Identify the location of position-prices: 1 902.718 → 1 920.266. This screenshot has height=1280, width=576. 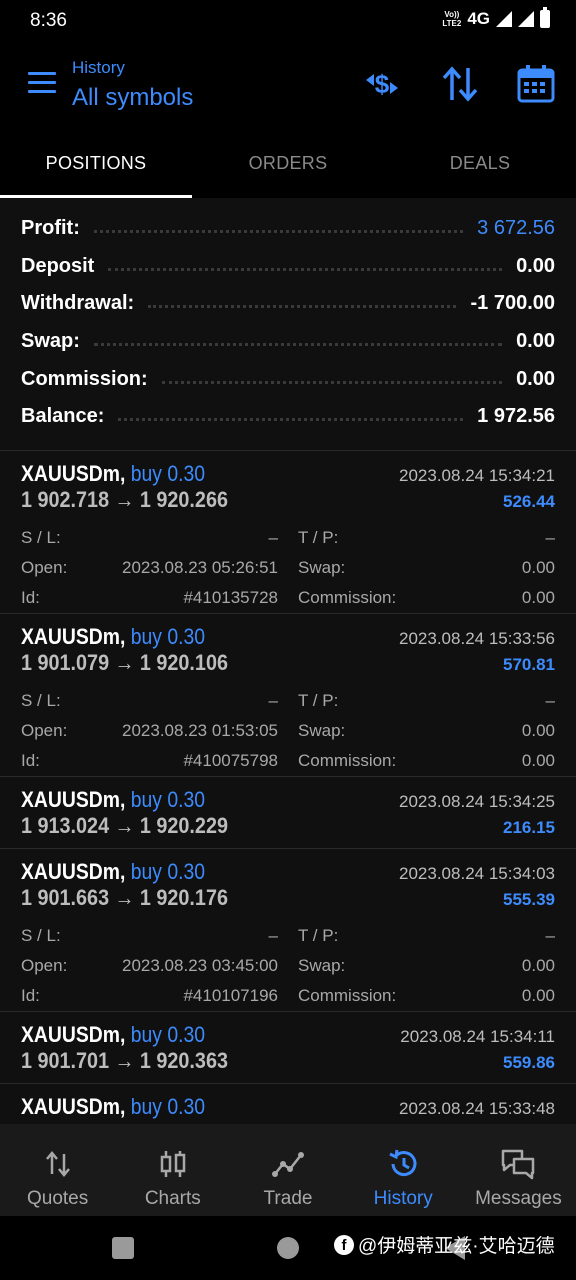
(124, 499).